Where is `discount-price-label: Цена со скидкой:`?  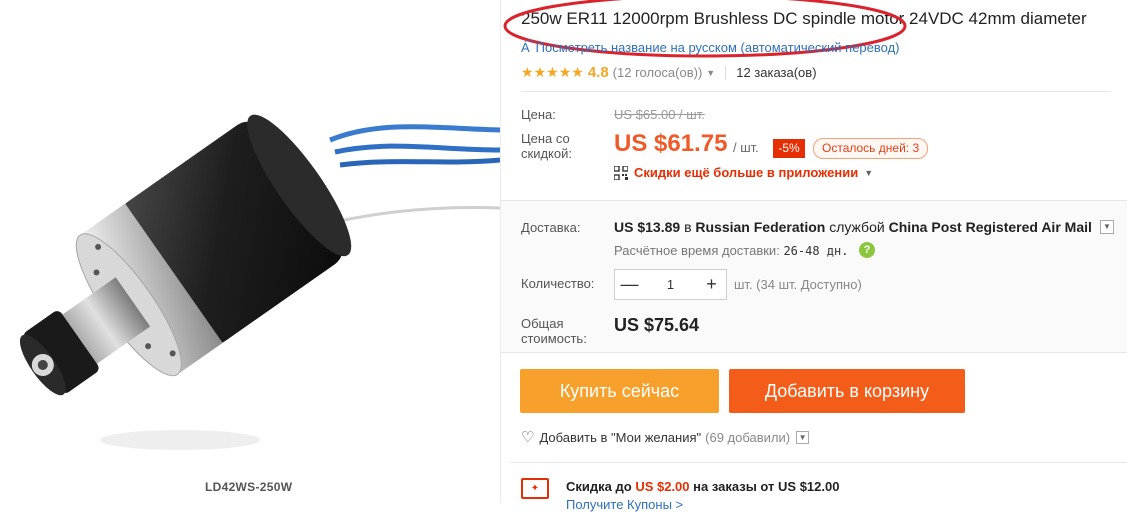 discount-price-label: Цена со скидкой: is located at coordinates (546, 146).